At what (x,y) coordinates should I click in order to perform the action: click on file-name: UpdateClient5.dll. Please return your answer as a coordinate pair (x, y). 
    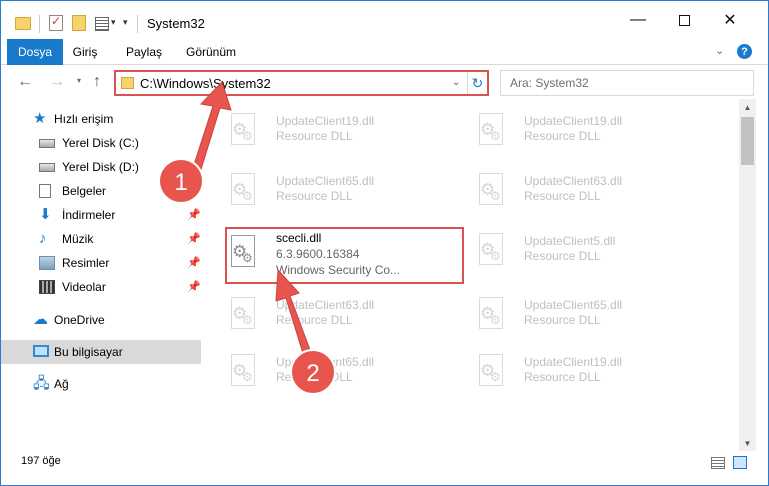
    Looking at the image, I should click on (570, 241).